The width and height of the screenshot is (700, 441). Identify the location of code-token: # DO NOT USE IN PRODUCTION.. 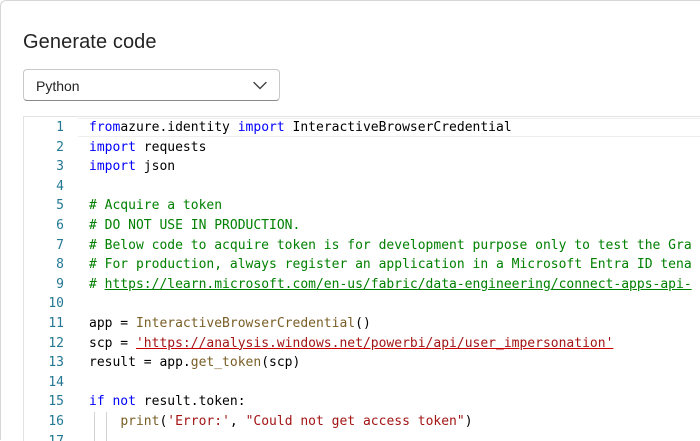
(195, 225).